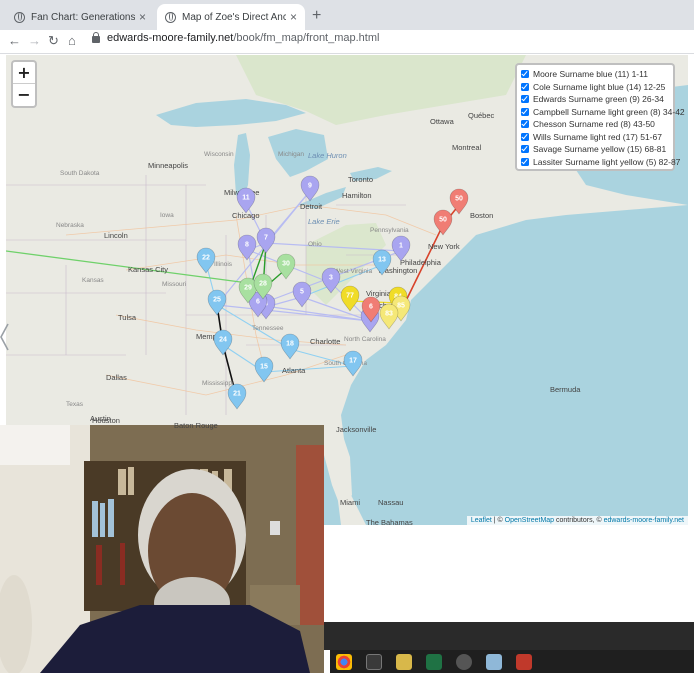  Describe the element at coordinates (509, 636) in the screenshot. I see `desktop-background` at that location.